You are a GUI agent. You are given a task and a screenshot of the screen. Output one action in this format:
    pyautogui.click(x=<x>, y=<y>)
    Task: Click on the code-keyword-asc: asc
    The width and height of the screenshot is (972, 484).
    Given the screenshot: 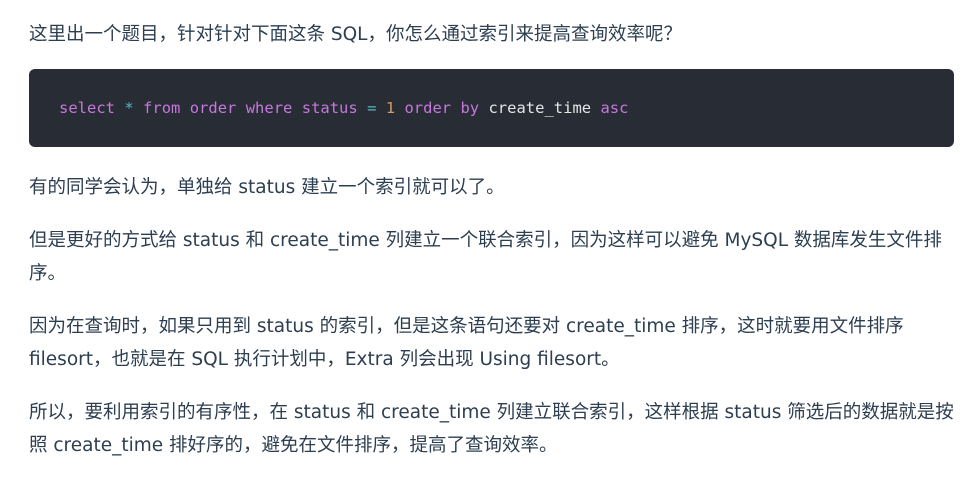 What is the action you would take?
    pyautogui.click(x=614, y=108)
    